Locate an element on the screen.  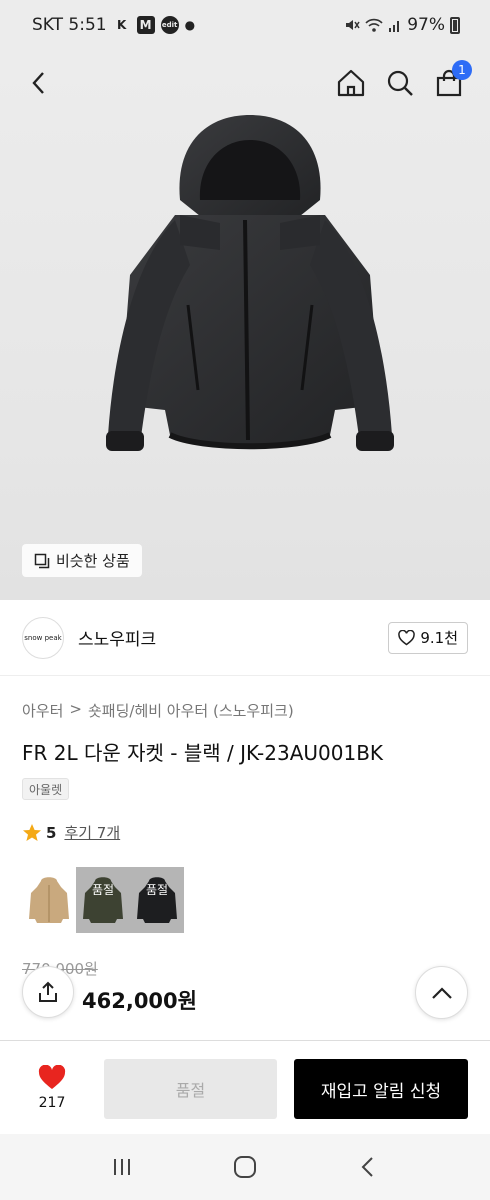
recents-icon is located at coordinates (121, 1167).